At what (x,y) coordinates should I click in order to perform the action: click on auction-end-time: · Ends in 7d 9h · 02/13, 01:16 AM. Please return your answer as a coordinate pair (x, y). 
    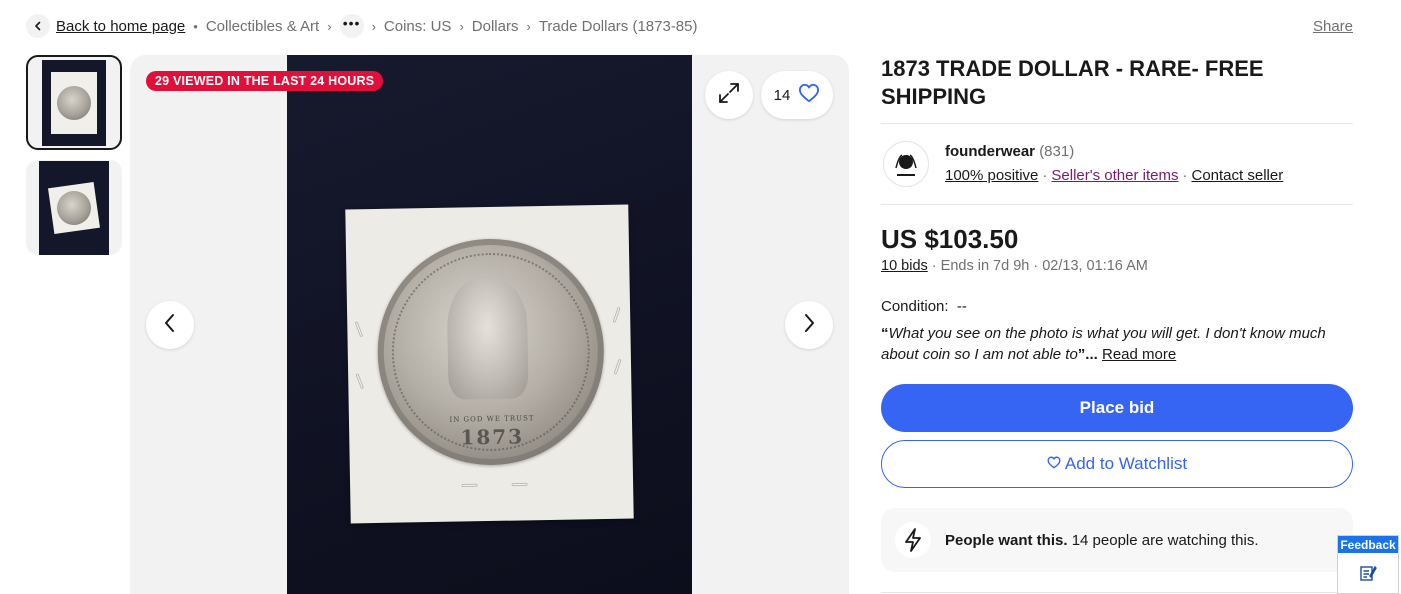
    Looking at the image, I should click on (1039, 266).